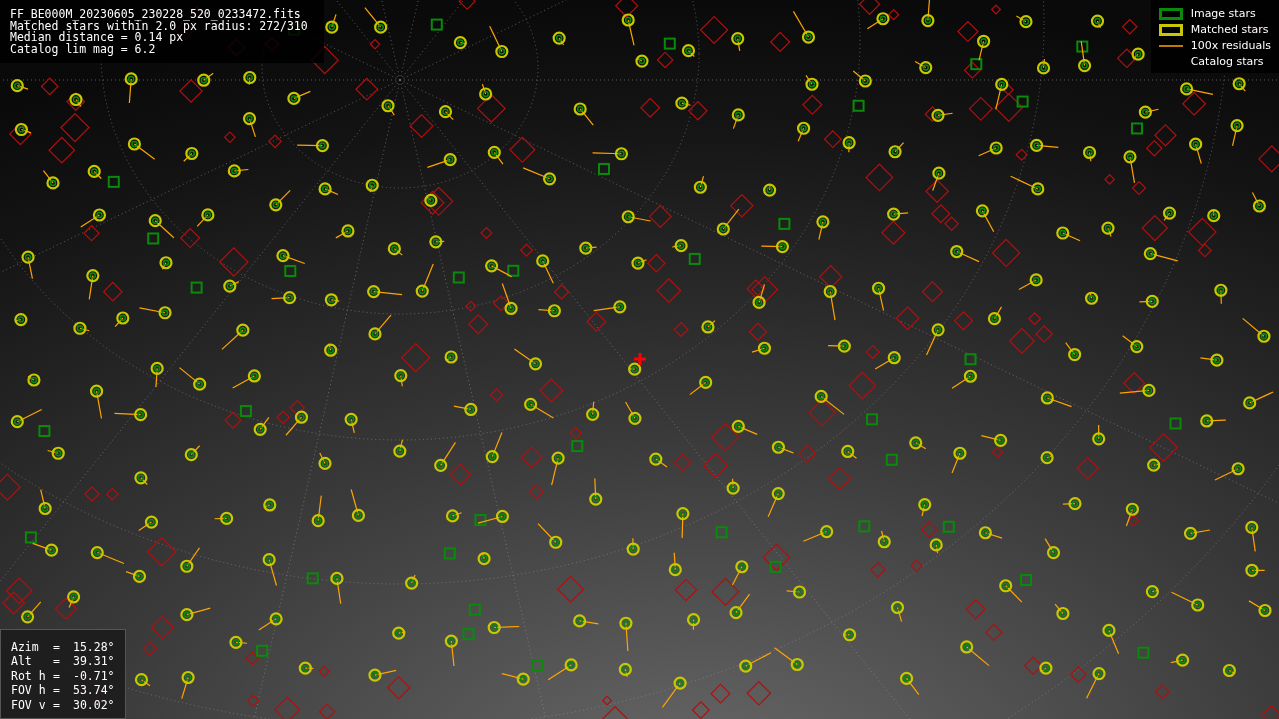 The width and height of the screenshot is (1279, 719). Describe the element at coordinates (1230, 45) in the screenshot. I see `legend-label: 100x residuals` at that location.